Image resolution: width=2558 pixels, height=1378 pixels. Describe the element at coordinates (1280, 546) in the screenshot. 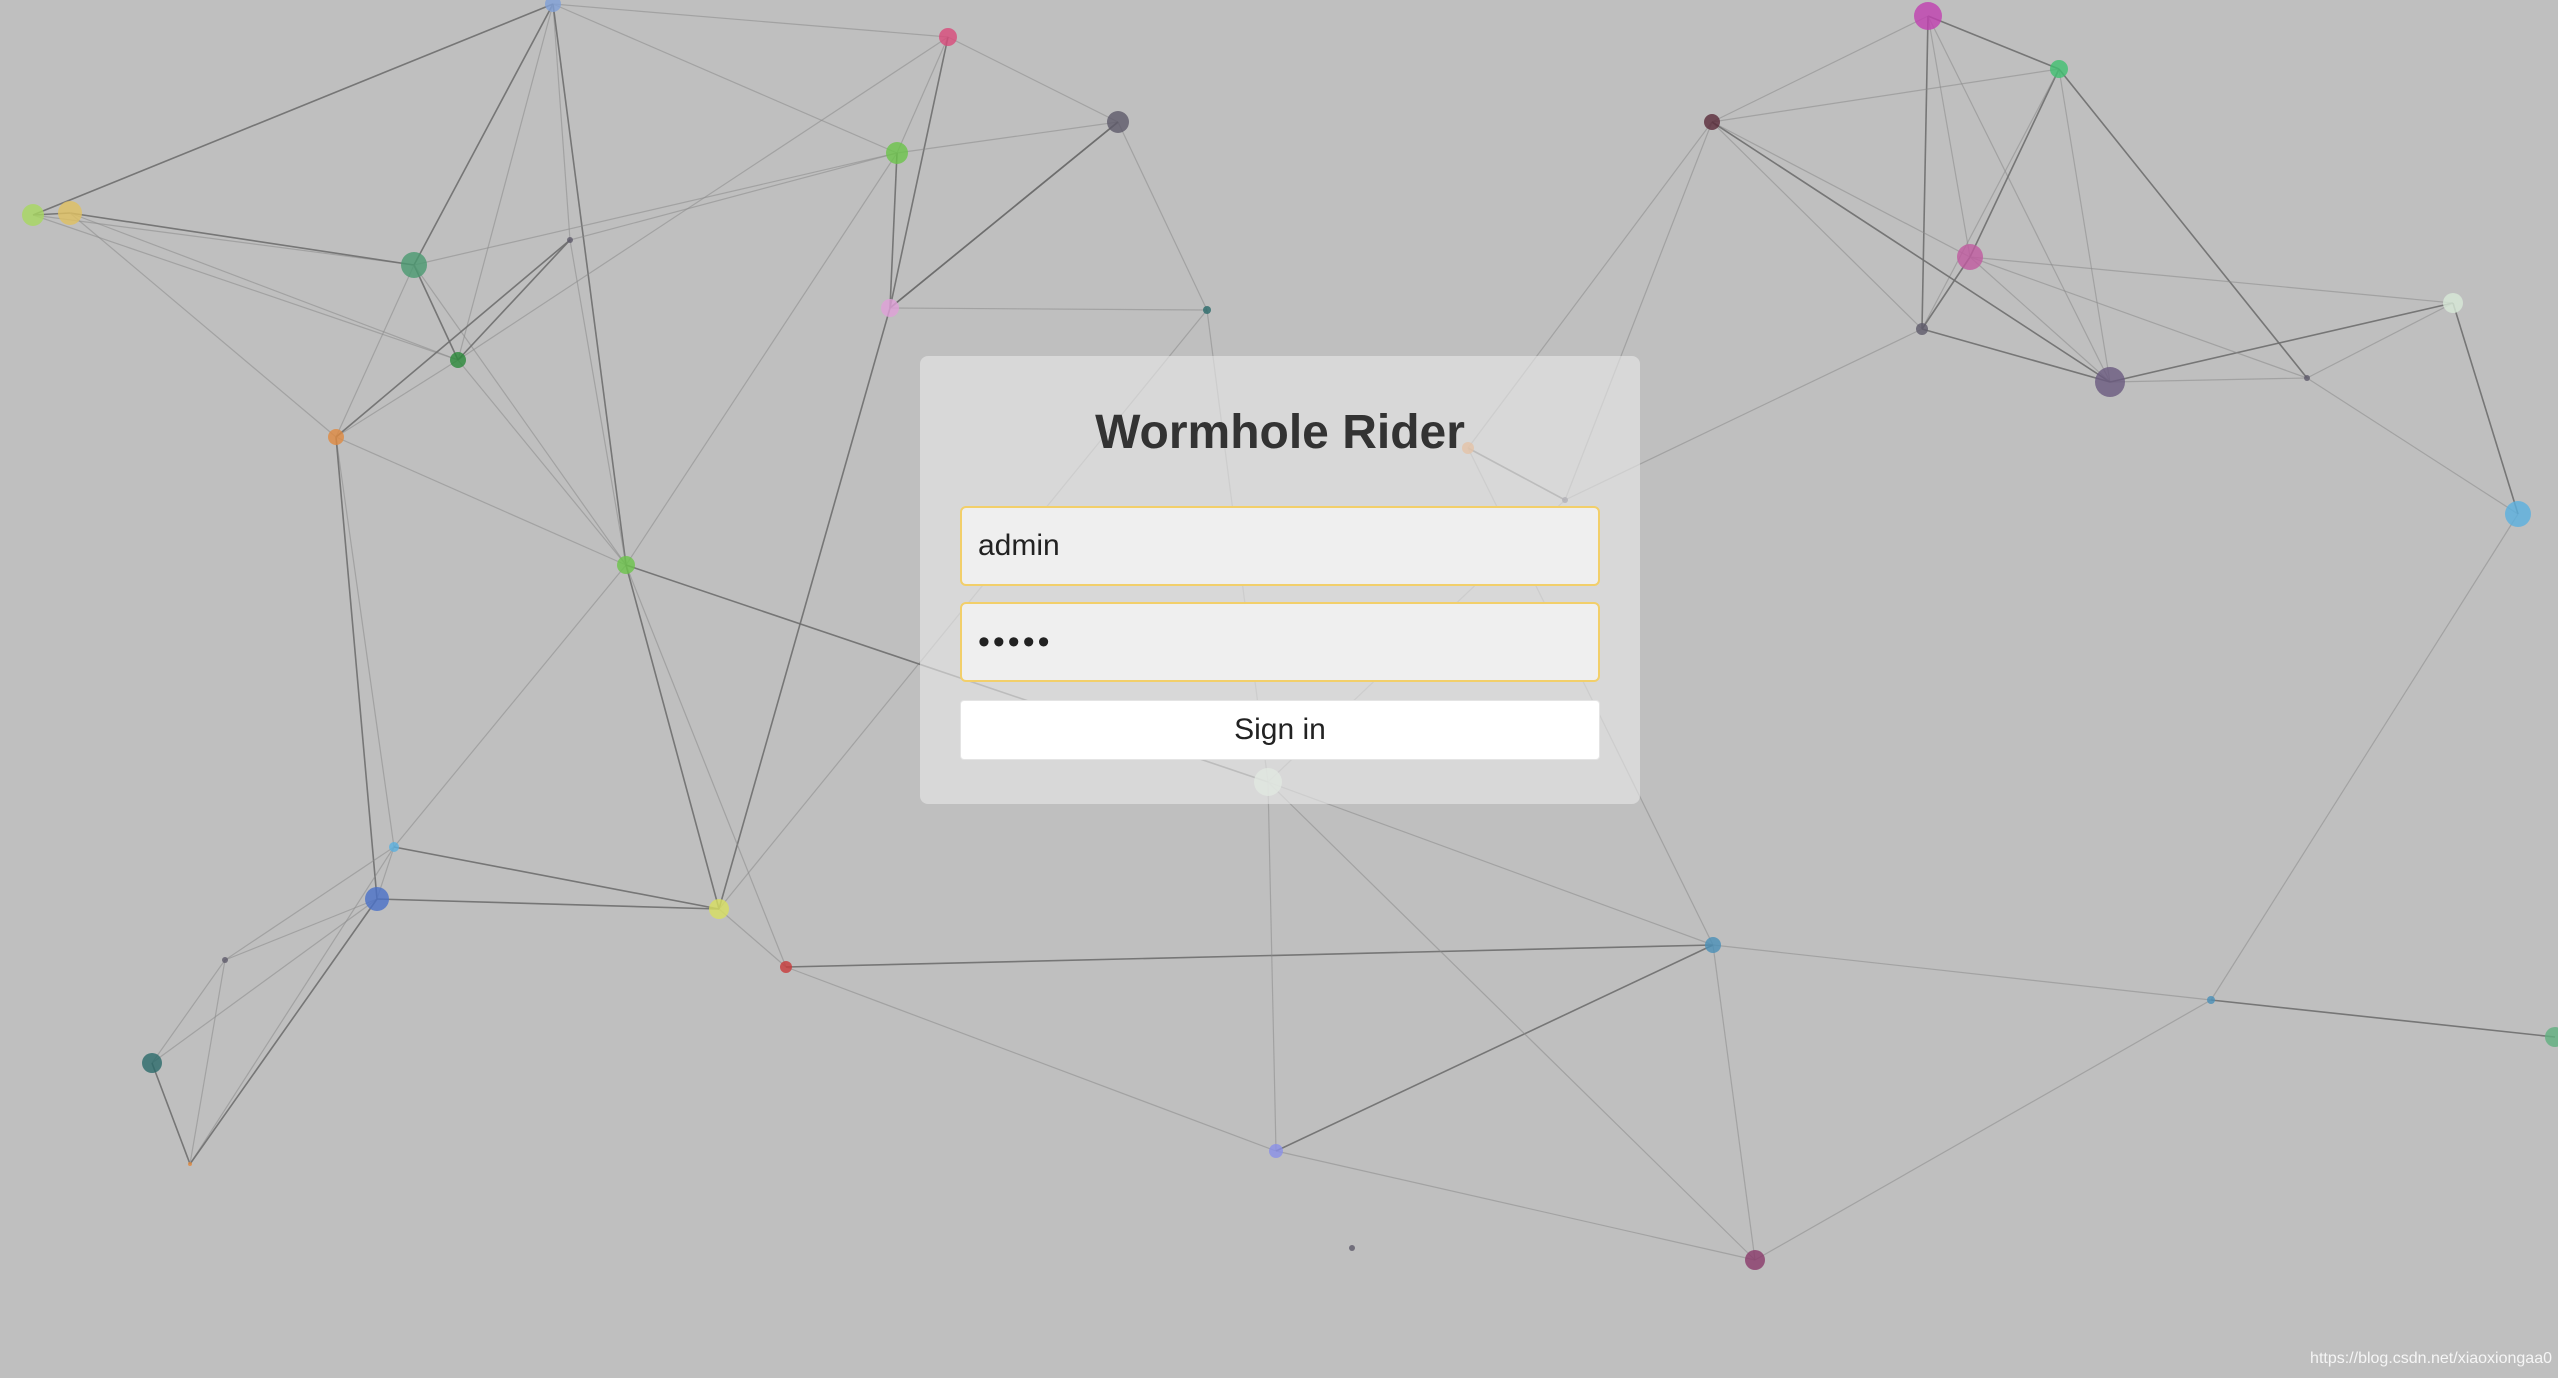

I see `username-input` at that location.